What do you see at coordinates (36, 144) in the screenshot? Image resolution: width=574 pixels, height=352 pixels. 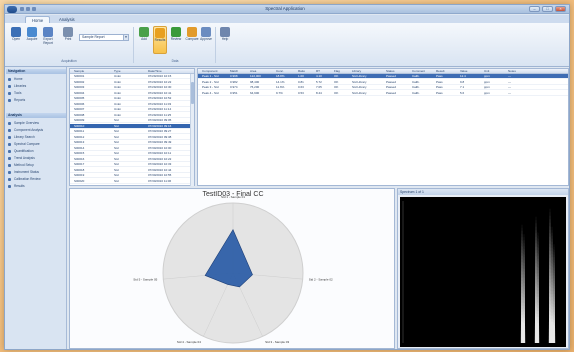 I see `nav-item-analysis: Spectral Compare` at bounding box center [36, 144].